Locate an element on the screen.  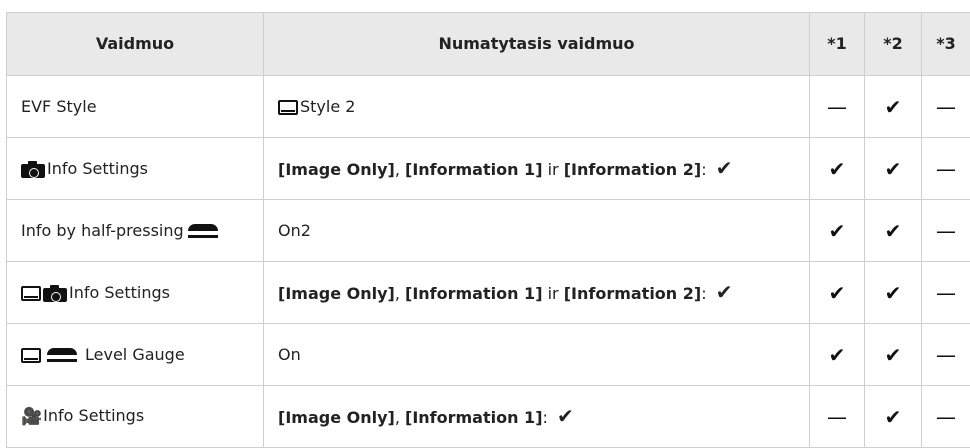
row-label: 🎥Info Settings is located at coordinates (135, 417).